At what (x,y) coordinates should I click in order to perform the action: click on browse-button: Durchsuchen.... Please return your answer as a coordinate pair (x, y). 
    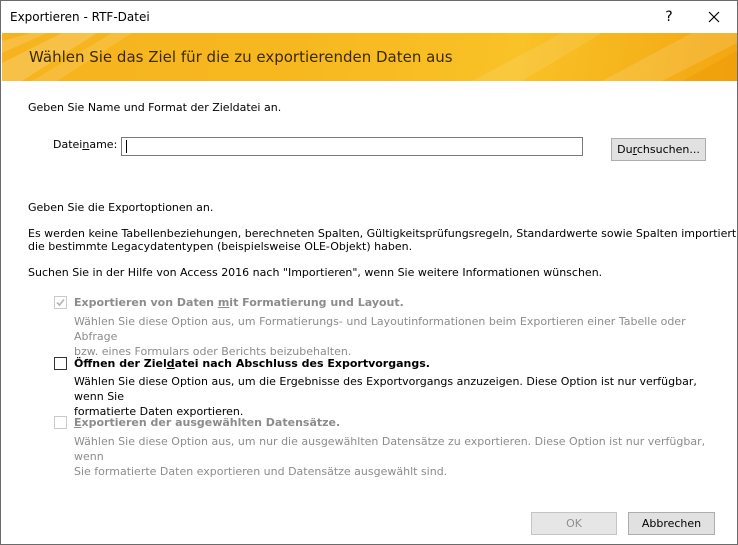
    Looking at the image, I should click on (658, 149).